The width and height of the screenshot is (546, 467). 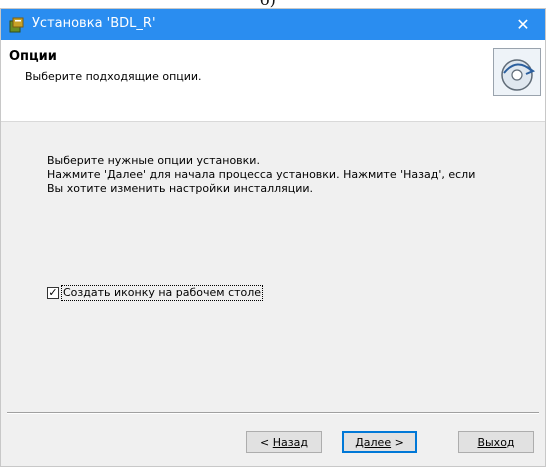 I want to click on title-bar: Установка 'BDL_R' ✕, so click(x=273, y=24).